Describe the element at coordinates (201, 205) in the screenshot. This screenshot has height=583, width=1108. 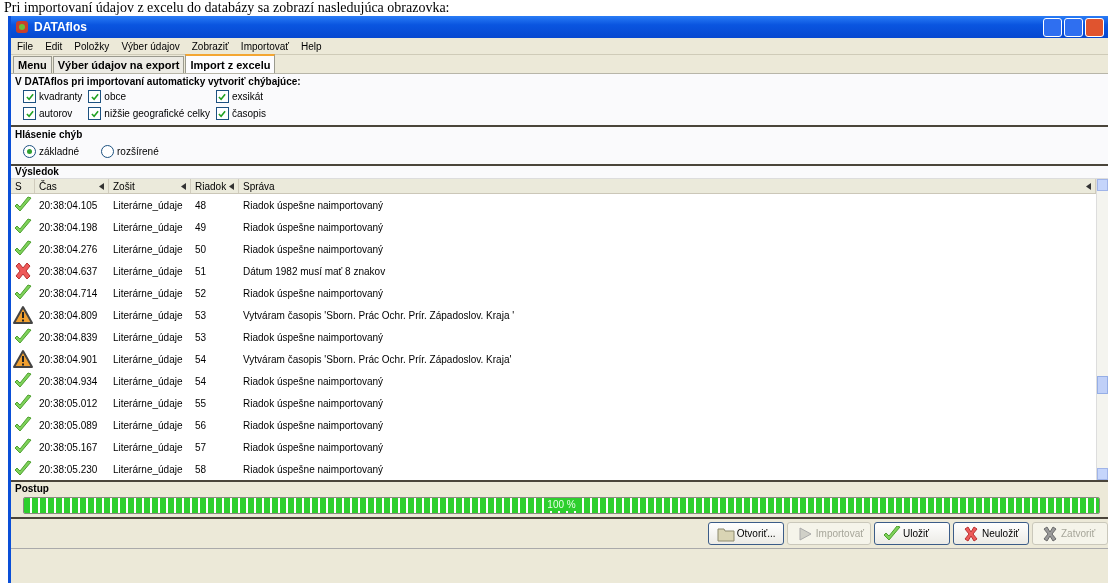
I see `table-cell-text: 48` at that location.